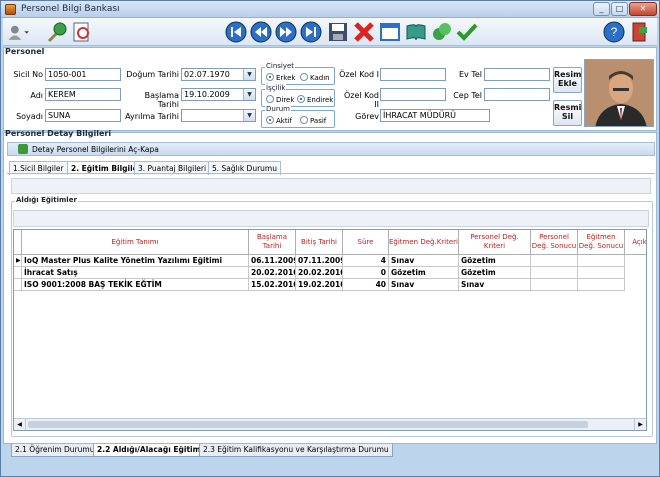 Image resolution: width=660 pixels, height=477 pixels. What do you see at coordinates (319, 285) in the screenshot?
I see `table-cell: 19.02.2010` at bounding box center [319, 285].